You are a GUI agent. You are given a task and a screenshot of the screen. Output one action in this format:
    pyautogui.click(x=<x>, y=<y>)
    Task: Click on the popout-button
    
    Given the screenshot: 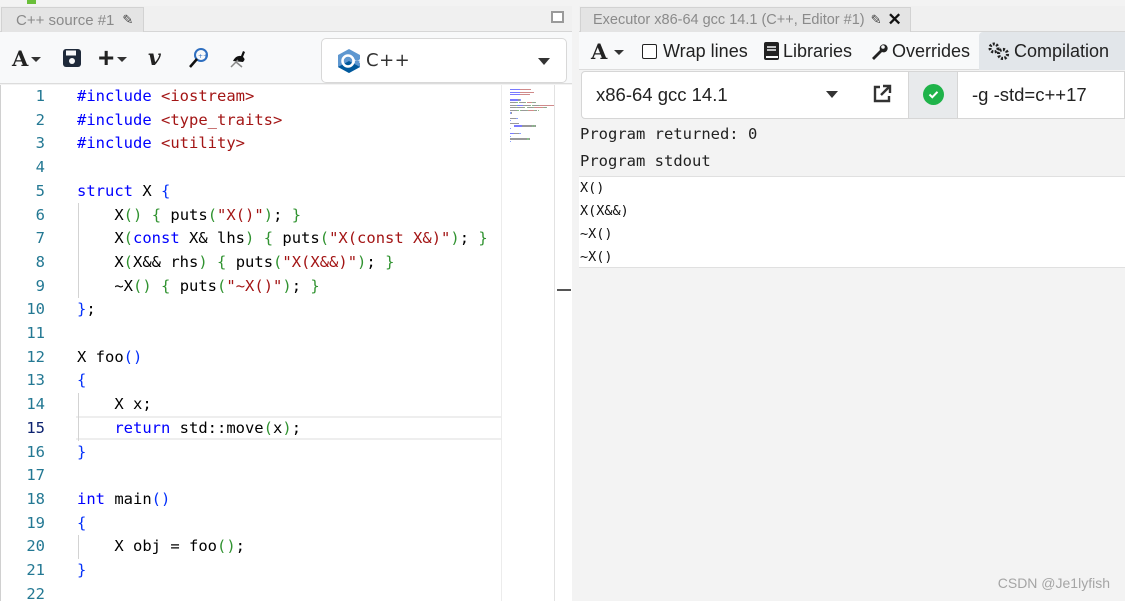 What is the action you would take?
    pyautogui.click(x=882, y=96)
    